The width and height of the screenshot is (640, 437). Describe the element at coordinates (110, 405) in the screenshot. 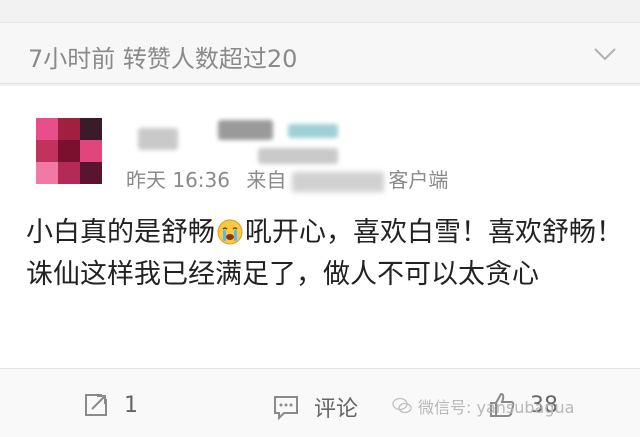

I see `repost-button: 1` at that location.